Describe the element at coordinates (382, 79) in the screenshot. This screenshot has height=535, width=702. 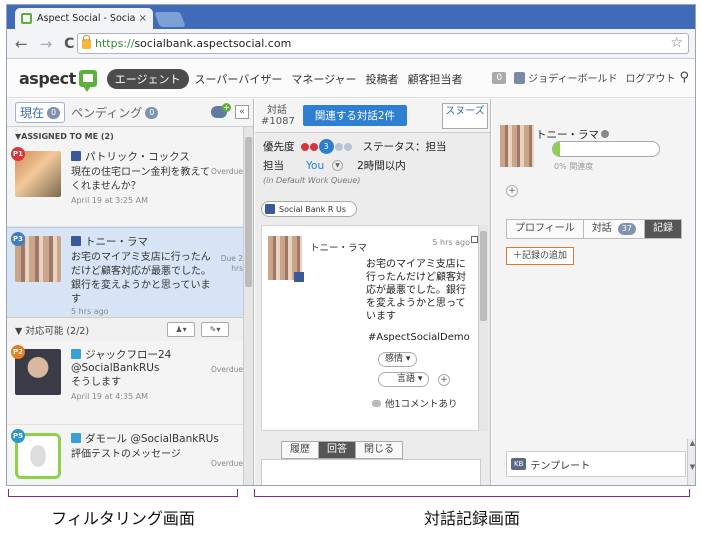
I see `nav-poster: 投稿者` at that location.